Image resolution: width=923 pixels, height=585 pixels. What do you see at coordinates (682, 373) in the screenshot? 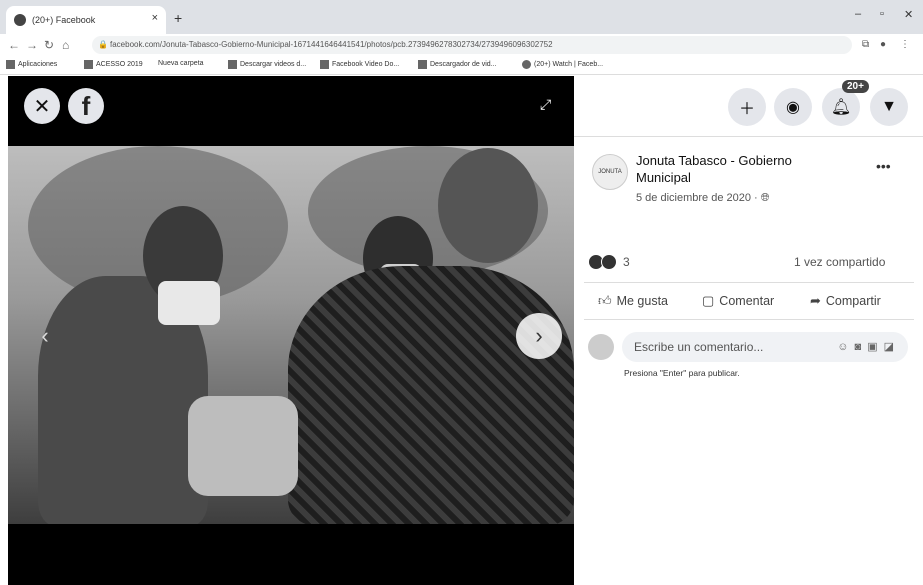
I see `comment-hint: Presiona "Enter" para publicar.` at bounding box center [682, 373].